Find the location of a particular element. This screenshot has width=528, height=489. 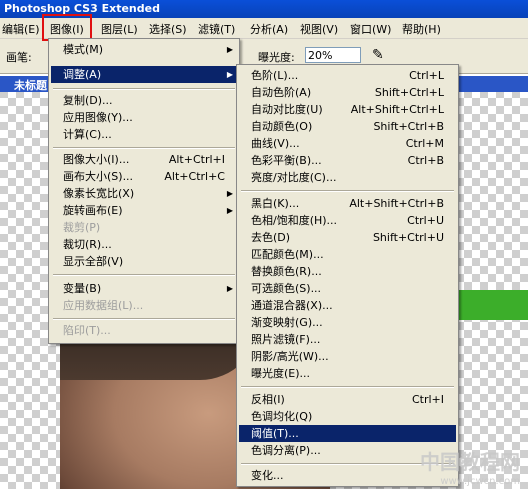

exposure-label: 曝光度: is located at coordinates (276, 57).